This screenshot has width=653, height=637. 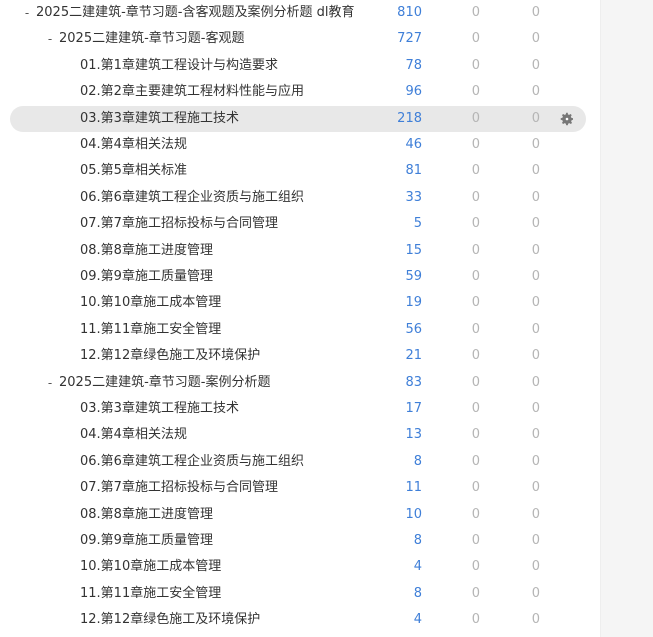 What do you see at coordinates (300, 541) in the screenshot?
I see `tree-deck-row: 09.第9章施工质量管理 8 0 0` at bounding box center [300, 541].